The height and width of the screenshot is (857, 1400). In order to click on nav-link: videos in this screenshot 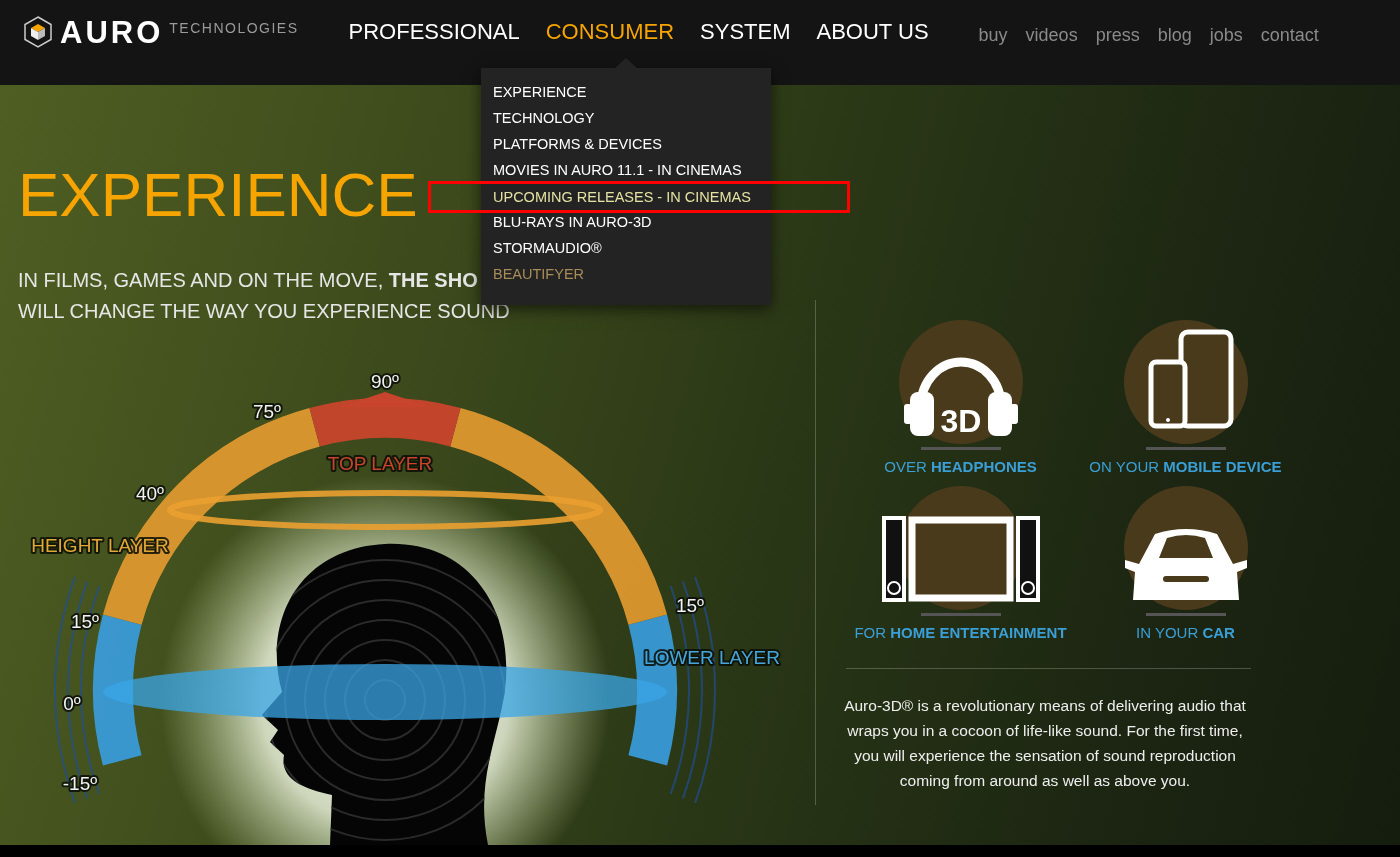, I will do `click(1051, 35)`.